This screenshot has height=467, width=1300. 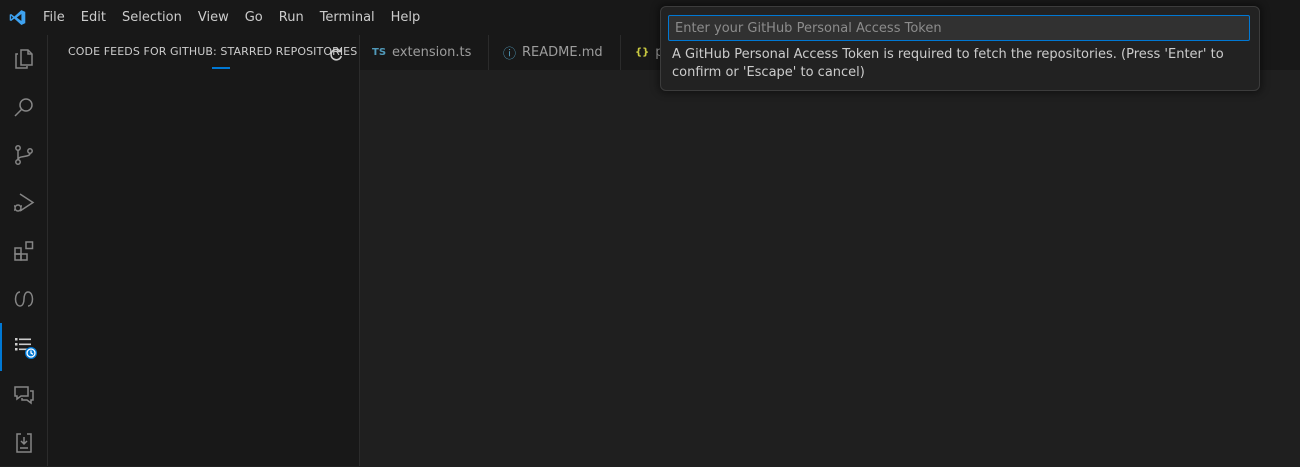 What do you see at coordinates (642, 52) in the screenshot?
I see `json-file-icon: {}` at bounding box center [642, 52].